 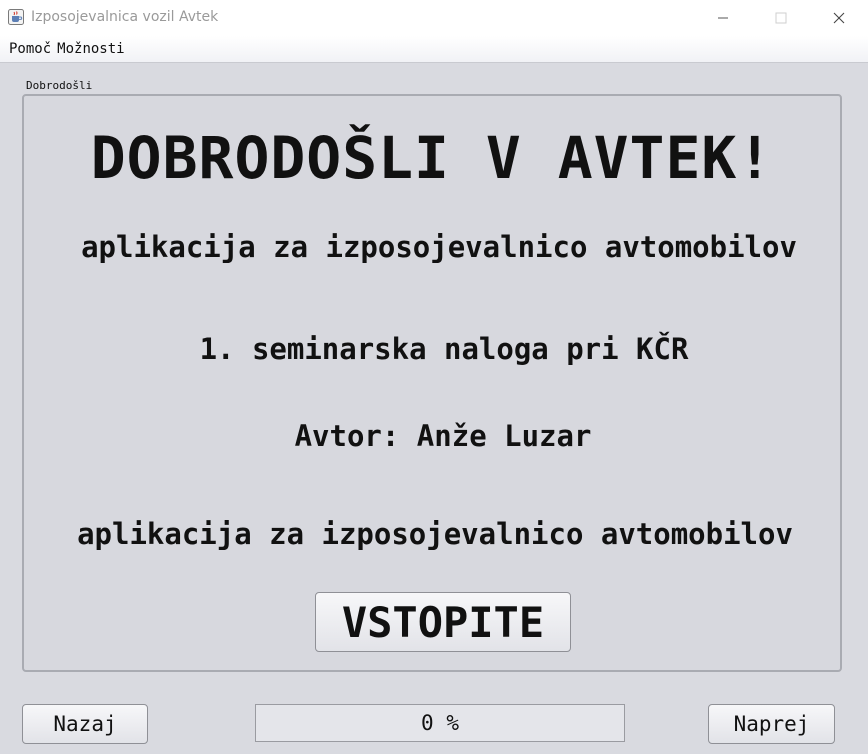 What do you see at coordinates (85, 724) in the screenshot?
I see `back-button: Nazaj` at bounding box center [85, 724].